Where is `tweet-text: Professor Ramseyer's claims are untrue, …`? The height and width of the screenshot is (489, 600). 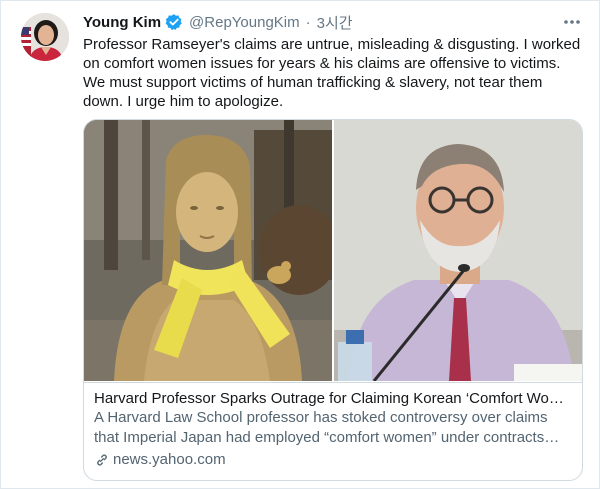
tweet-text: Professor Ramseyer's claims are untrue, … is located at coordinates (332, 73).